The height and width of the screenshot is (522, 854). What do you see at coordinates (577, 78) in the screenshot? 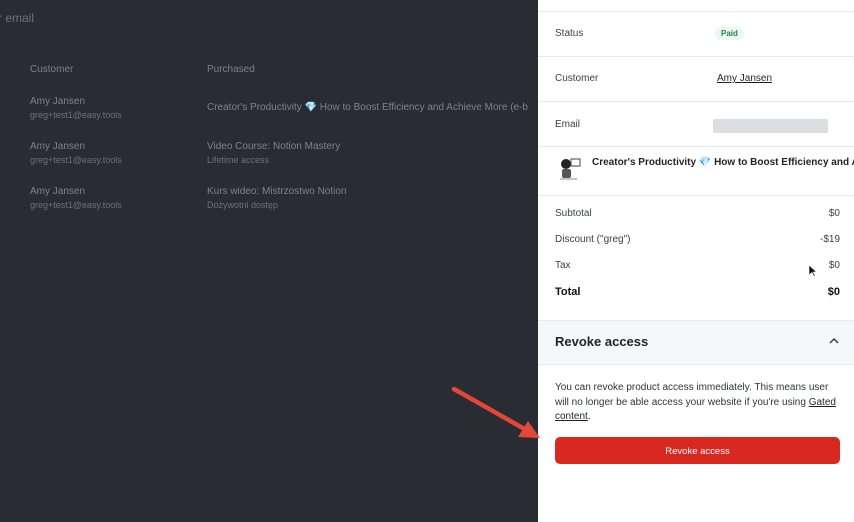
I see `customer-label: Customer` at bounding box center [577, 78].